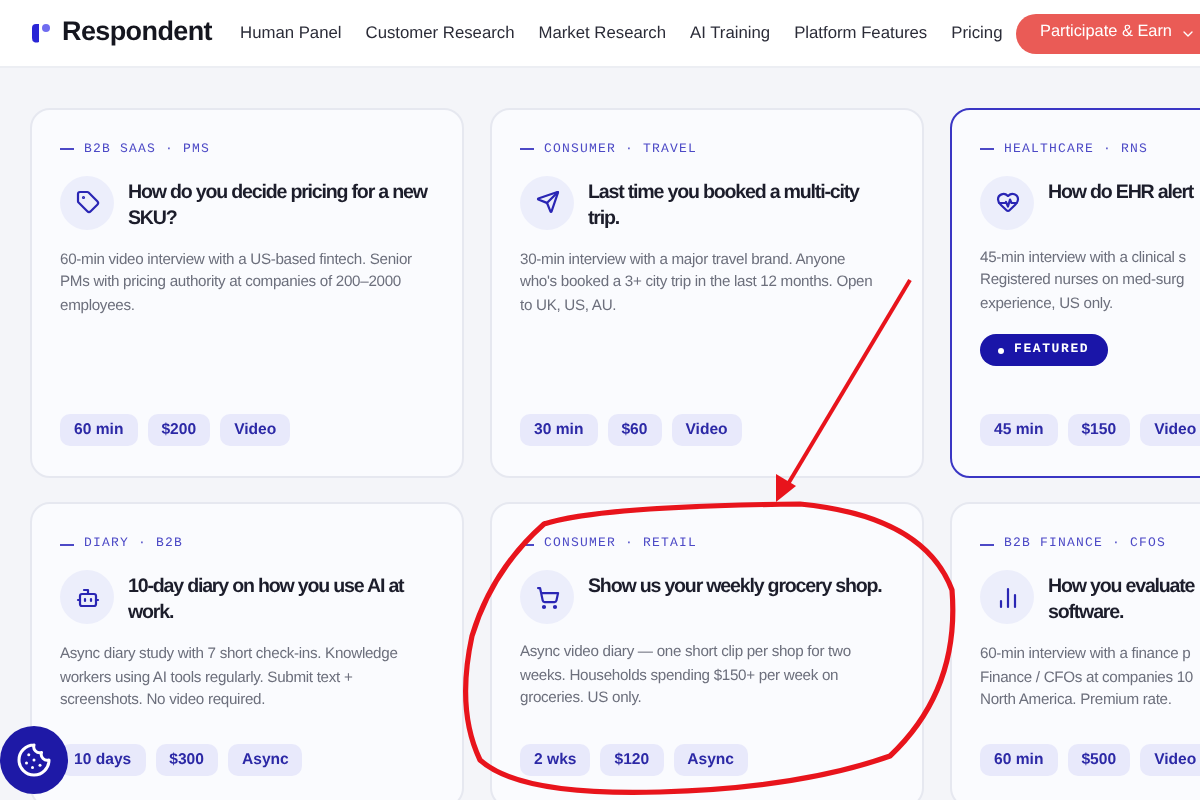 This screenshot has height=800, width=1200. I want to click on nav-link: Pricing, so click(977, 33).